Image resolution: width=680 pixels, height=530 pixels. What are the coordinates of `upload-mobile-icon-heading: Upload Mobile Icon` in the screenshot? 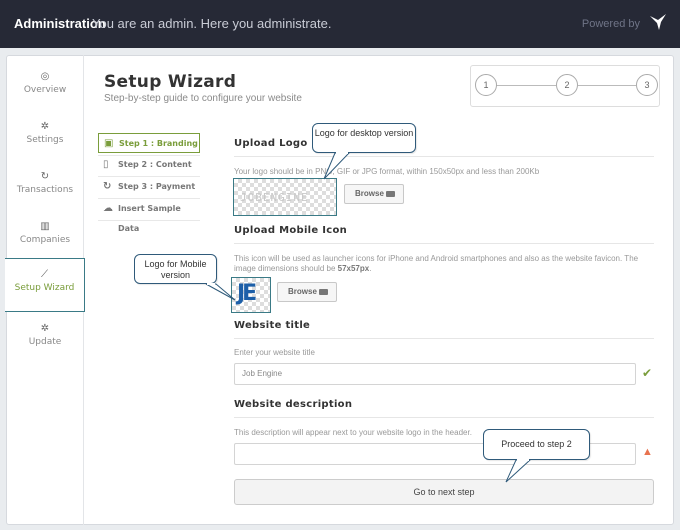 It's located at (291, 230).